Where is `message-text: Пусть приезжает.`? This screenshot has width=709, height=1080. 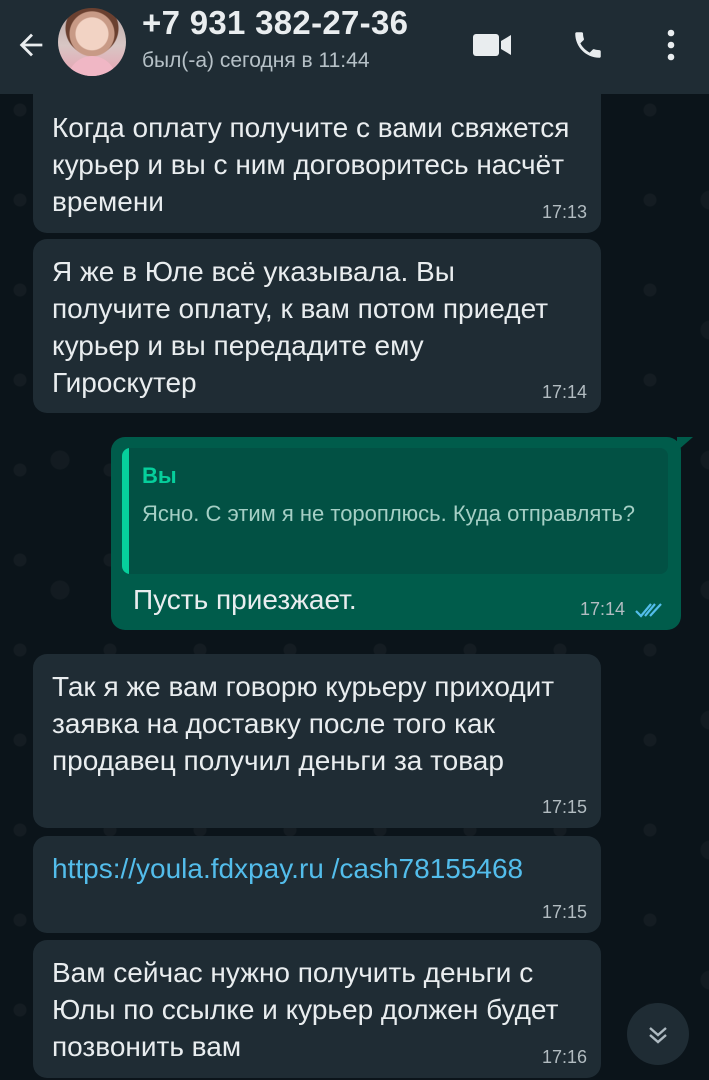
message-text: Пусть приезжает. is located at coordinates (245, 599).